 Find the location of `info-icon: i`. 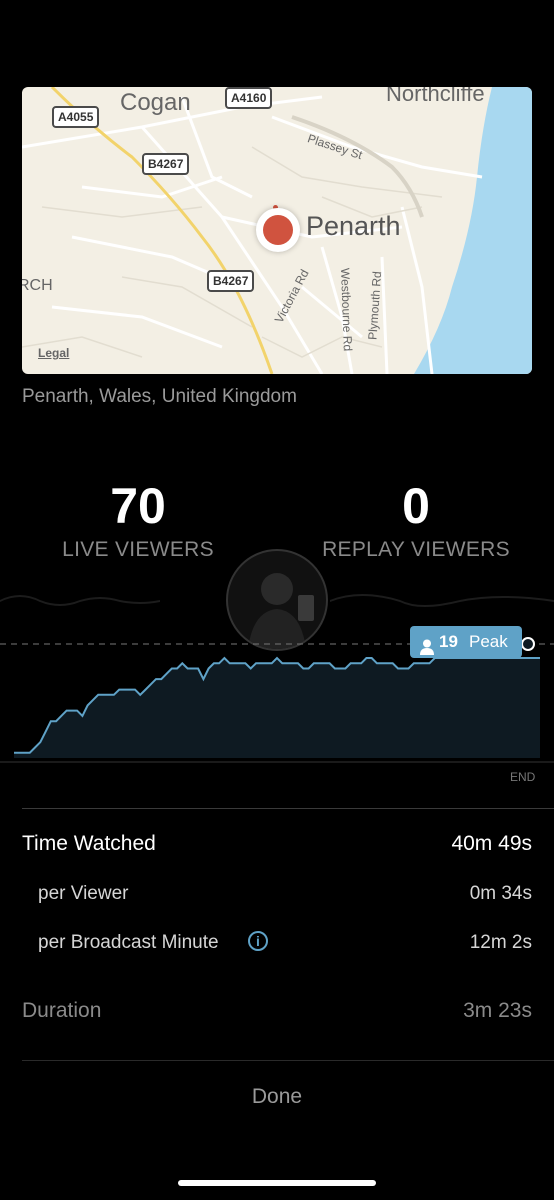

info-icon: i is located at coordinates (258, 941).